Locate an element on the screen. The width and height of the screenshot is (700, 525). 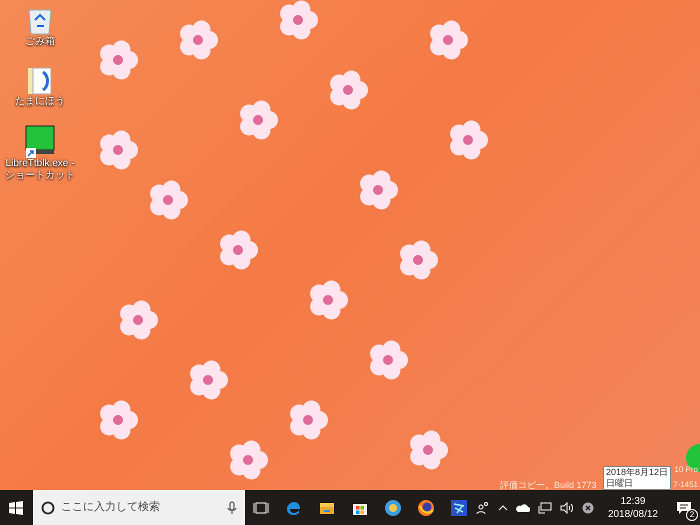
network-icon is located at coordinates (545, 508).